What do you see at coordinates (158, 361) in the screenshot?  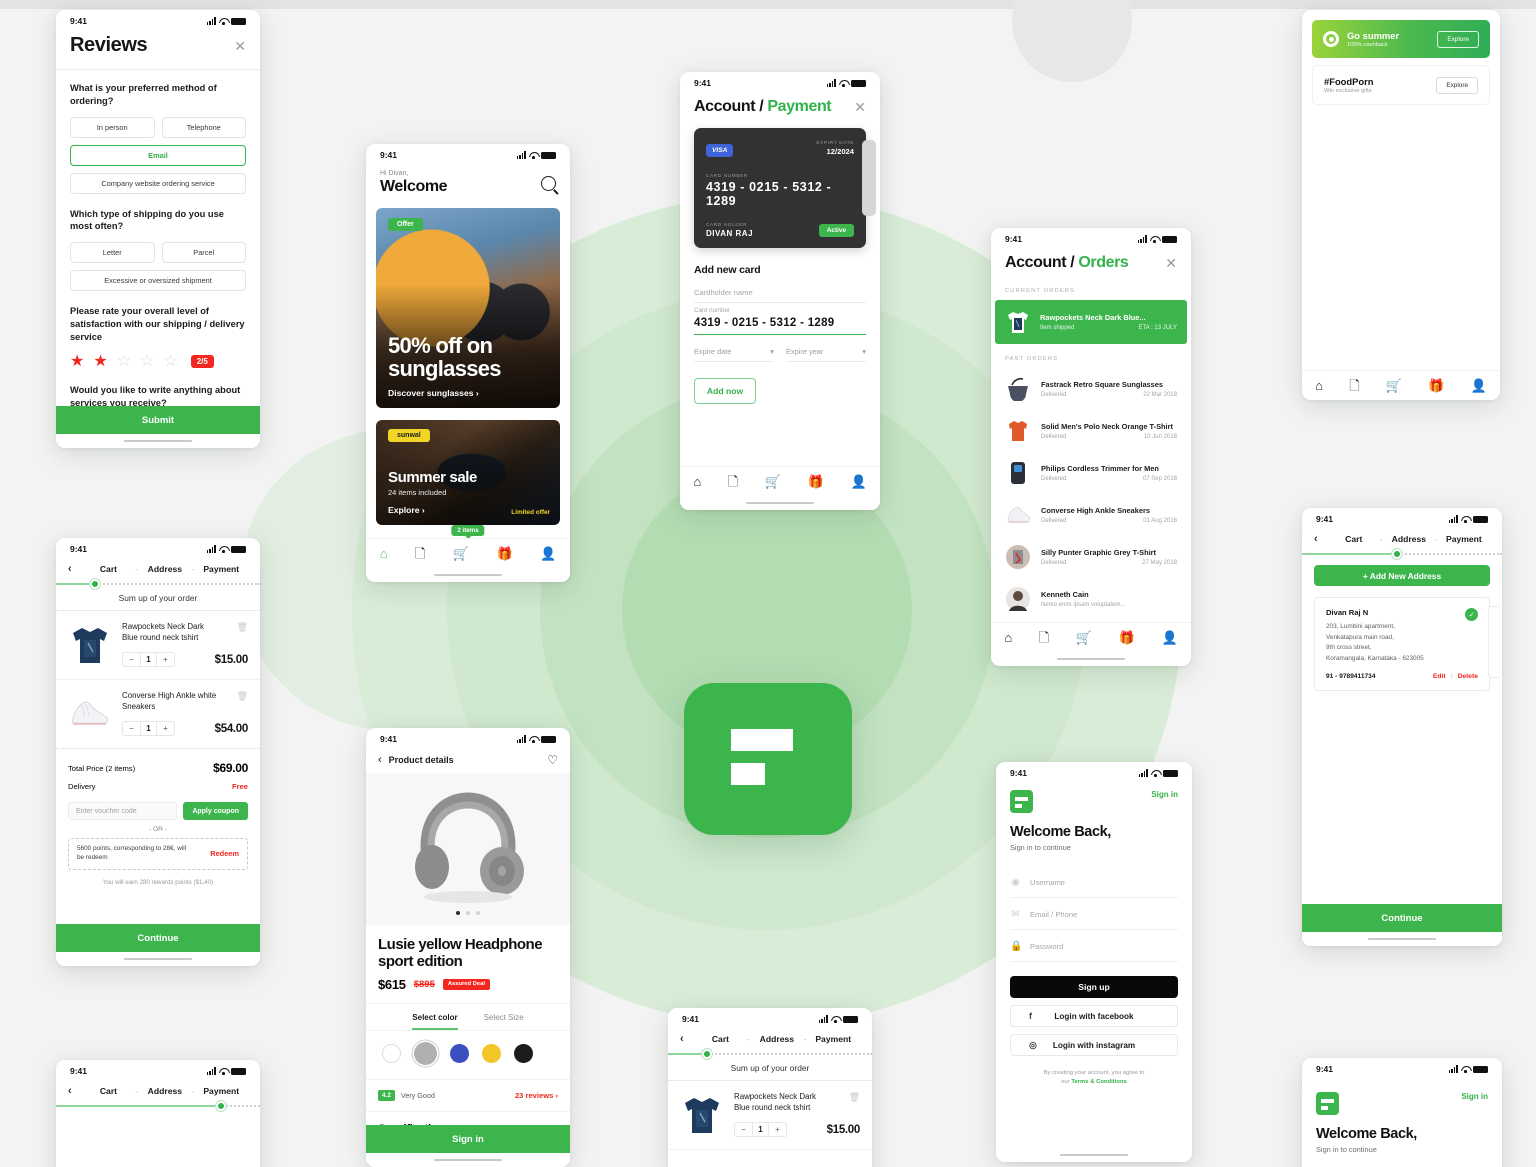 I see `rating-stars: ★ ★ ☆ ☆ ☆ 2/5` at bounding box center [158, 361].